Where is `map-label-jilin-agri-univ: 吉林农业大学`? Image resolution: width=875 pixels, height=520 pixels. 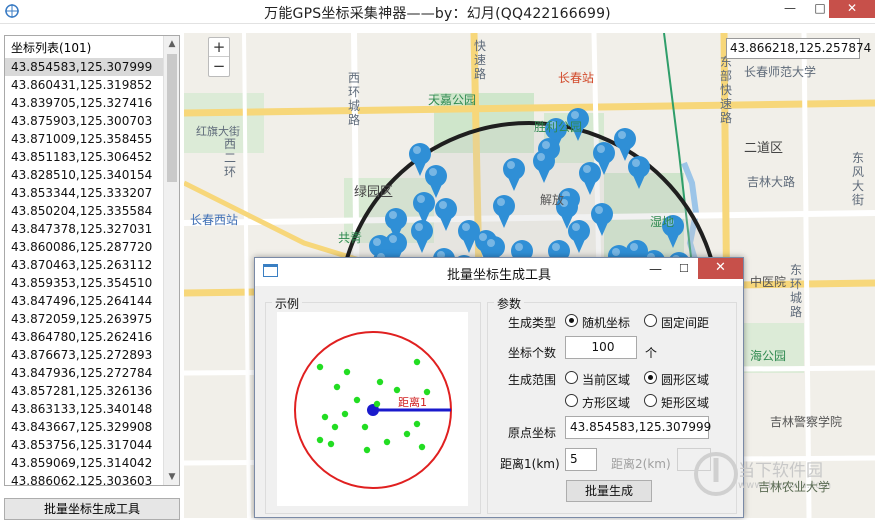
map-label-jilin-agri-univ: 吉林农业大学 is located at coordinates (794, 487).